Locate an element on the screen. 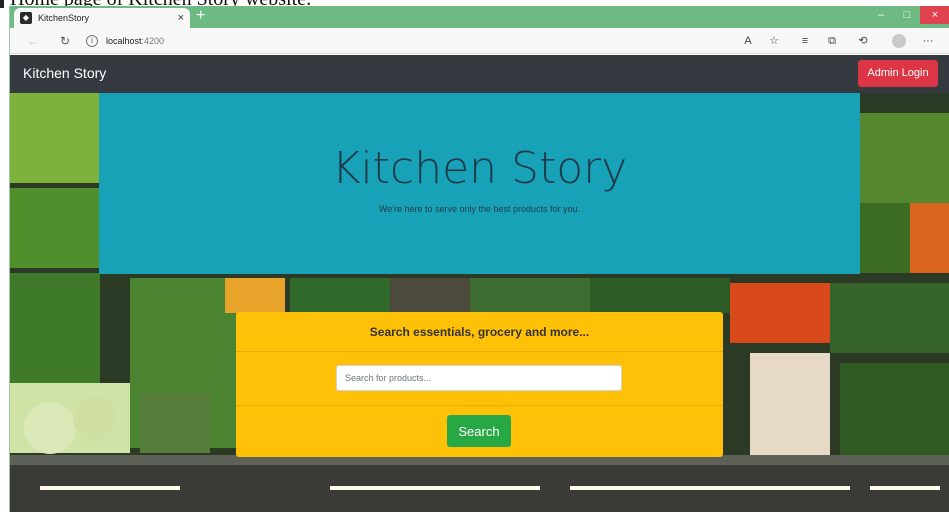 Image resolution: width=949 pixels, height=512 pixels. caption-marker is located at coordinates (2, 4).